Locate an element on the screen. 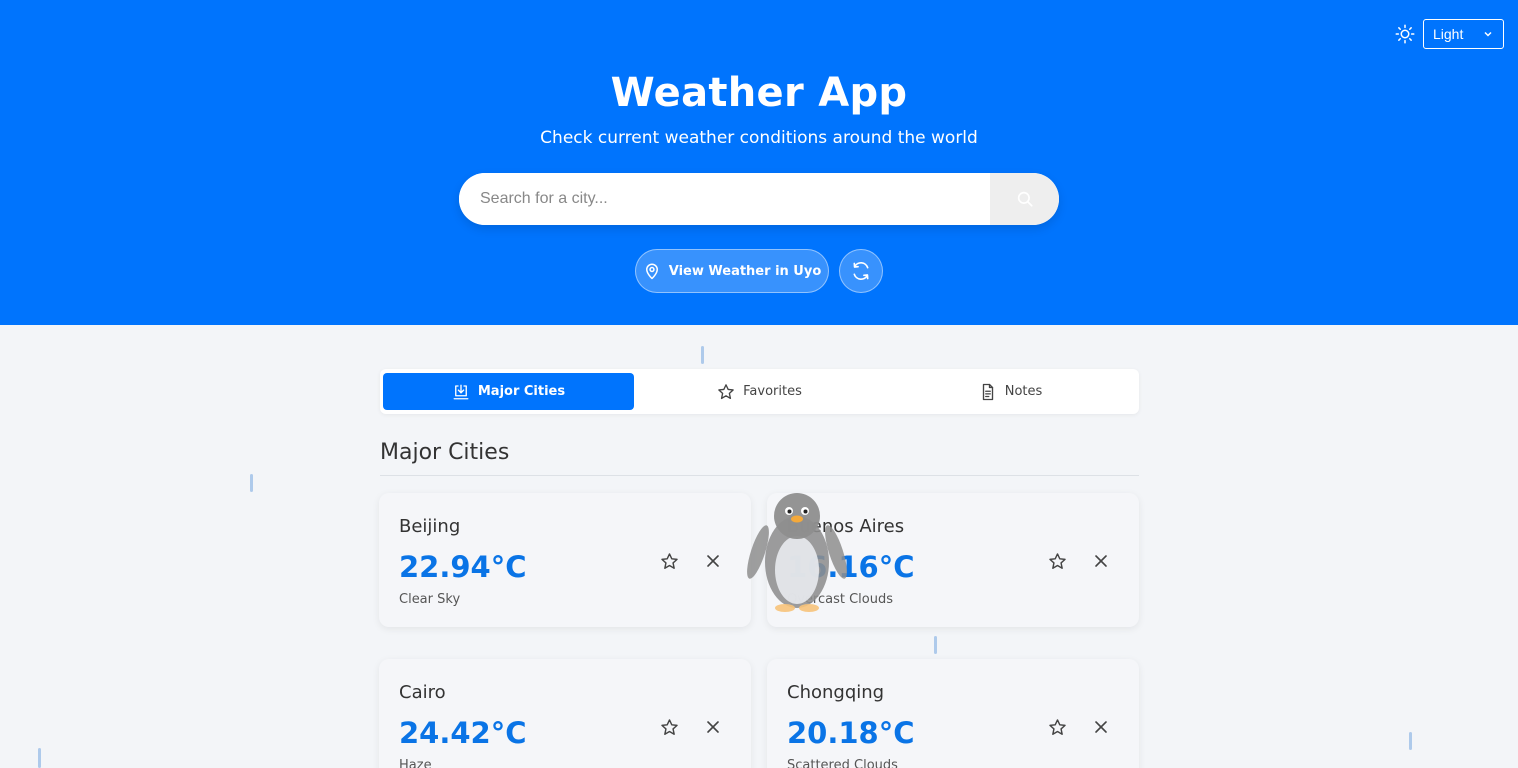 The height and width of the screenshot is (768, 1518). city-card: Chongqing 20.18°C Scattered Clouds is located at coordinates (953, 713).